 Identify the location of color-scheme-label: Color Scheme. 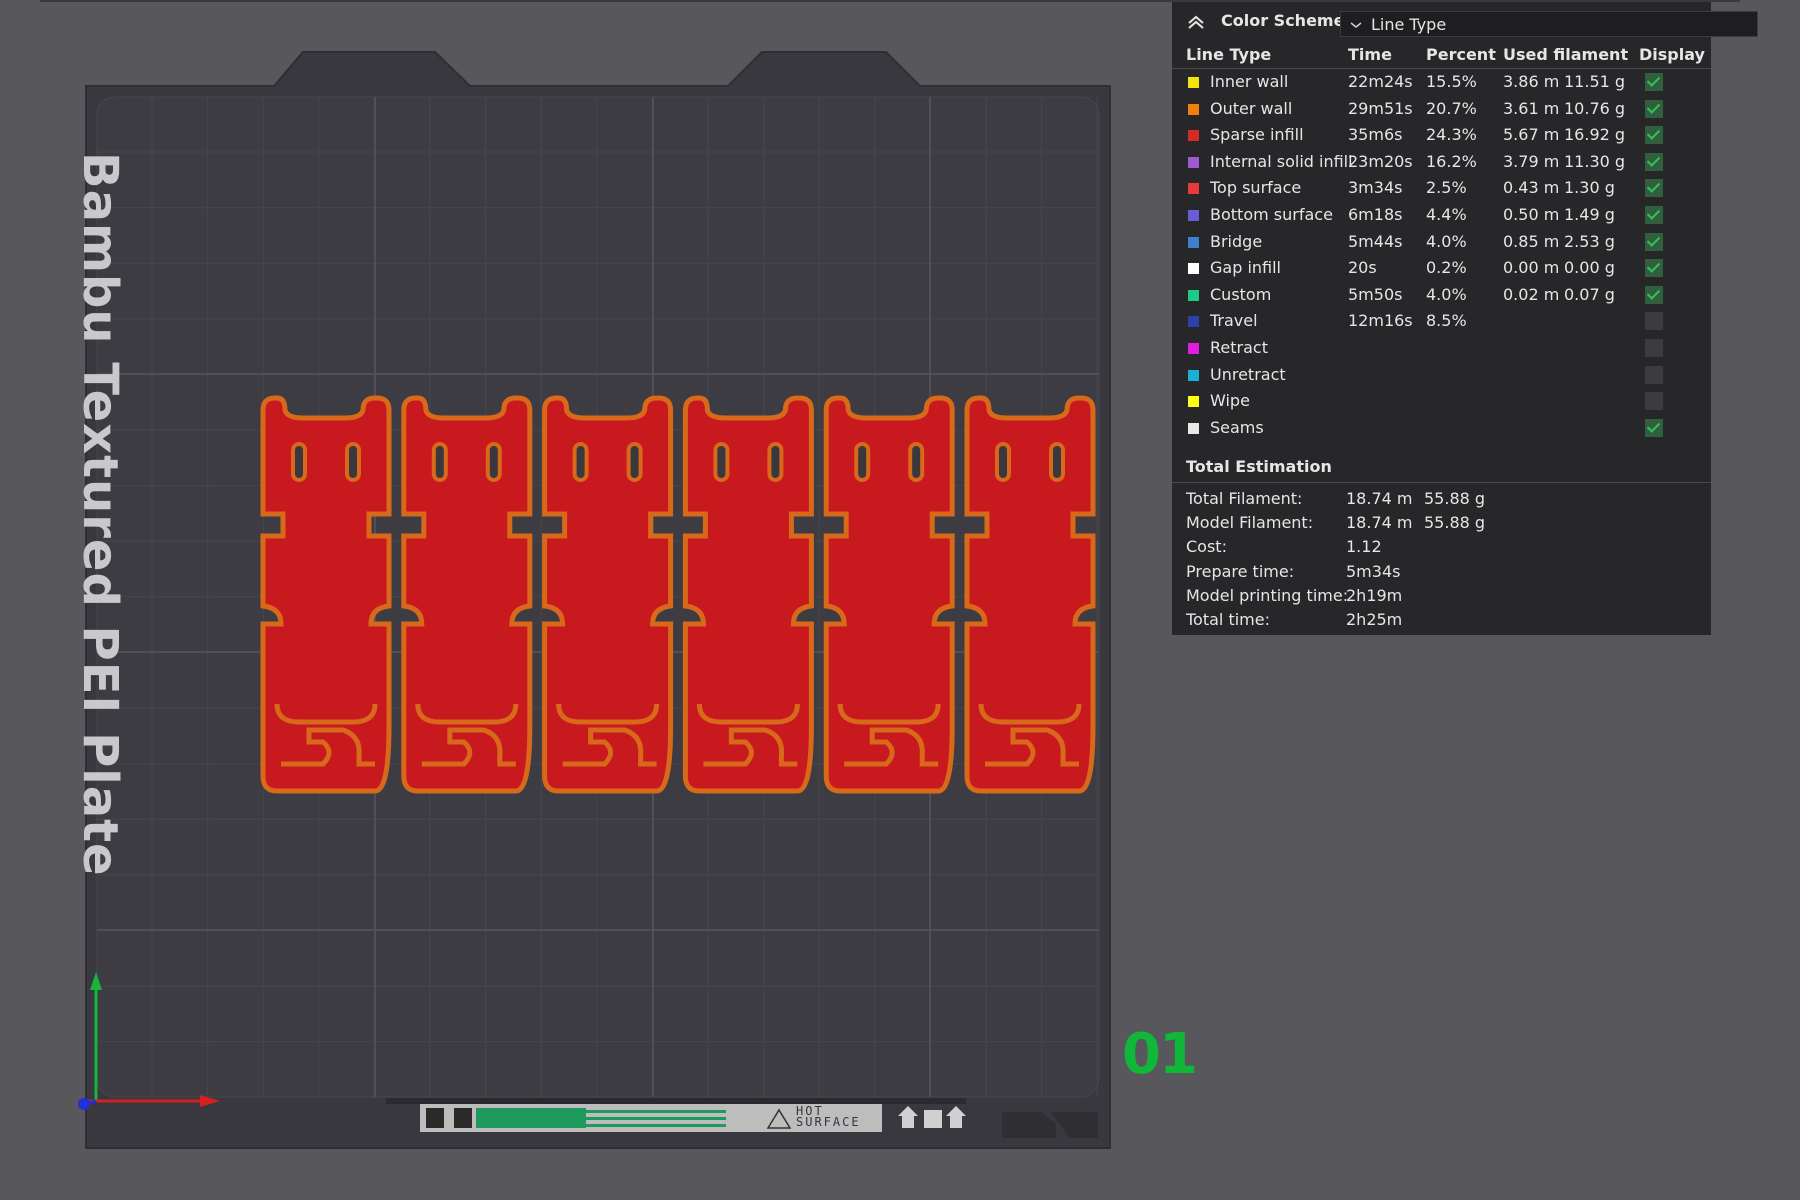
(1283, 20).